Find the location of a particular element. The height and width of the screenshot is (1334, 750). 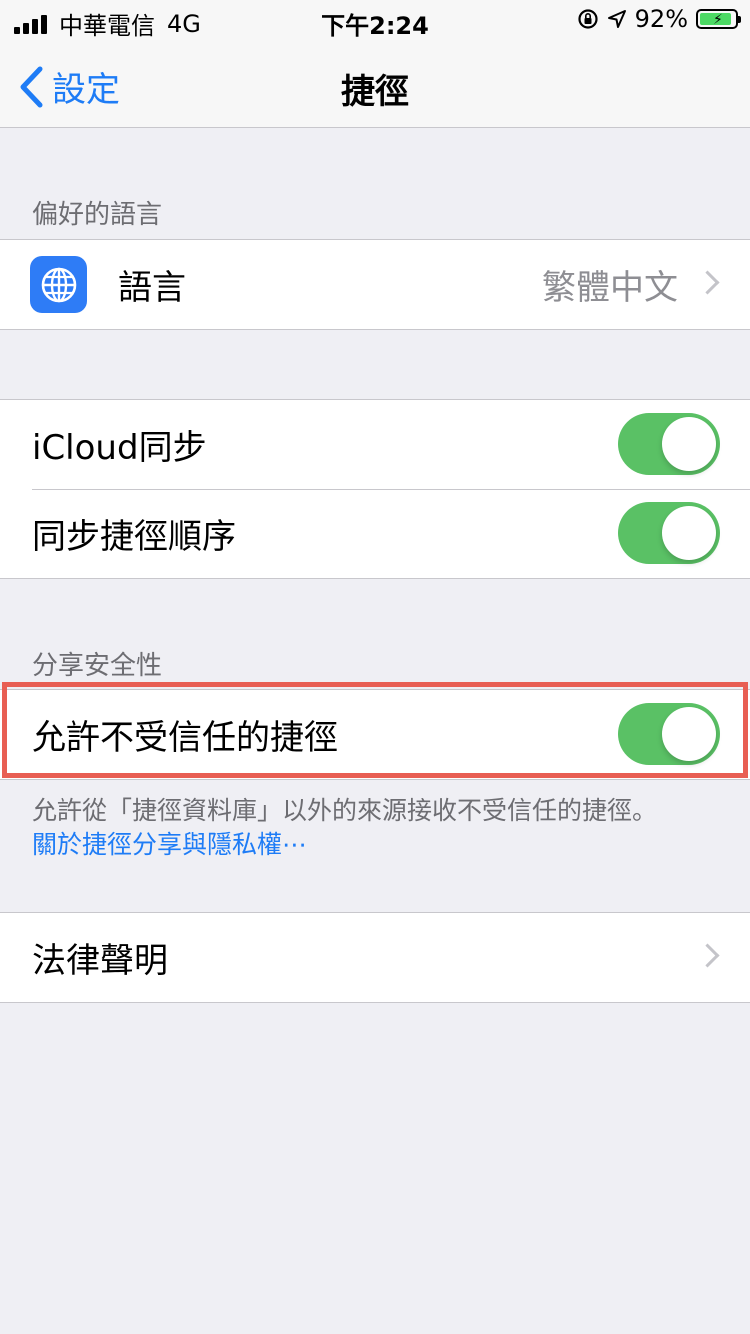

privacy-link: 關於捷徑分享與隱私權⋯ is located at coordinates (344, 845).